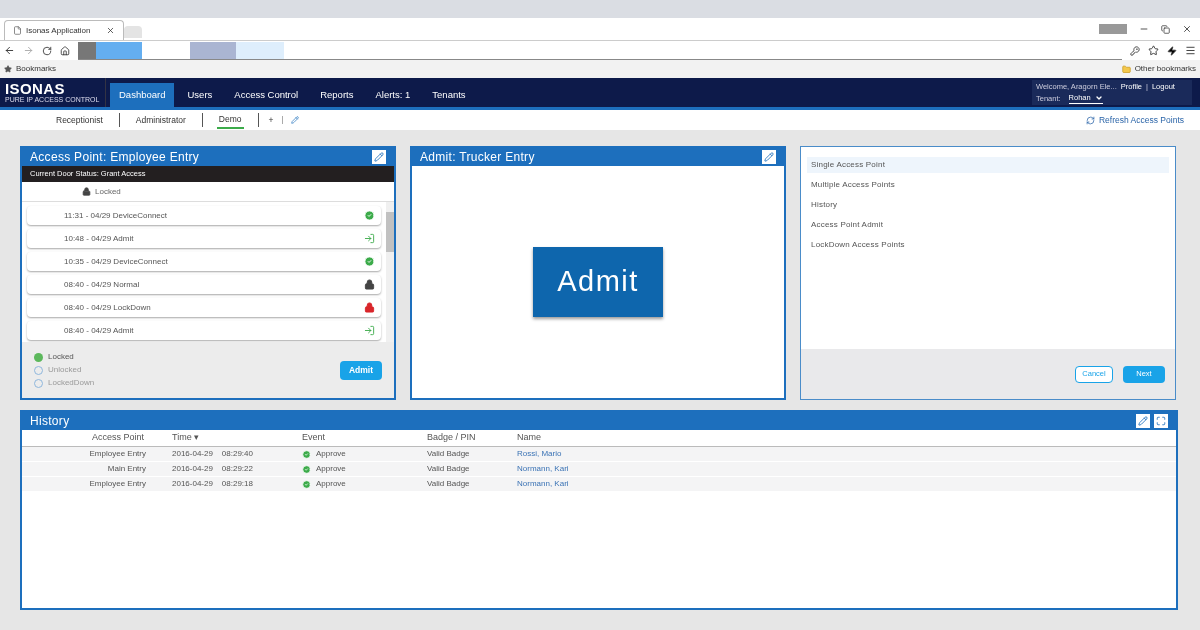 This screenshot has width=1200, height=630. I want to click on wizard-option: History, so click(988, 205).